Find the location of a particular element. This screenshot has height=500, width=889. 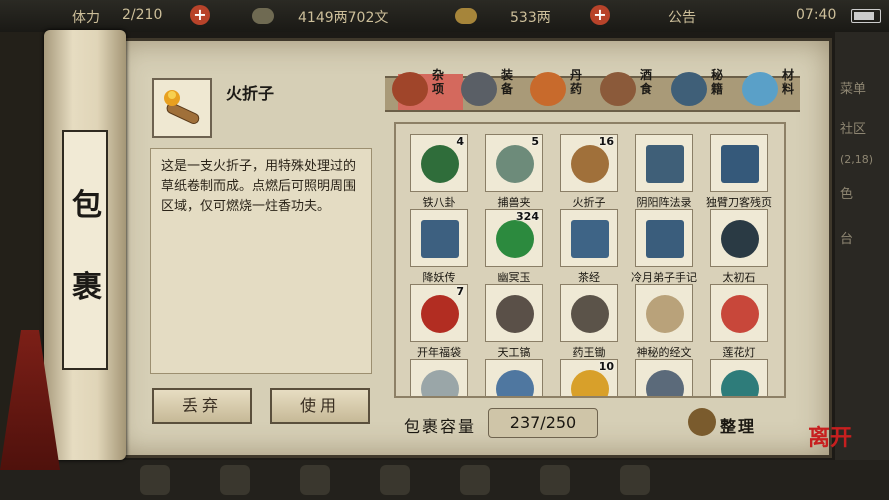

battery-icon is located at coordinates (866, 16).